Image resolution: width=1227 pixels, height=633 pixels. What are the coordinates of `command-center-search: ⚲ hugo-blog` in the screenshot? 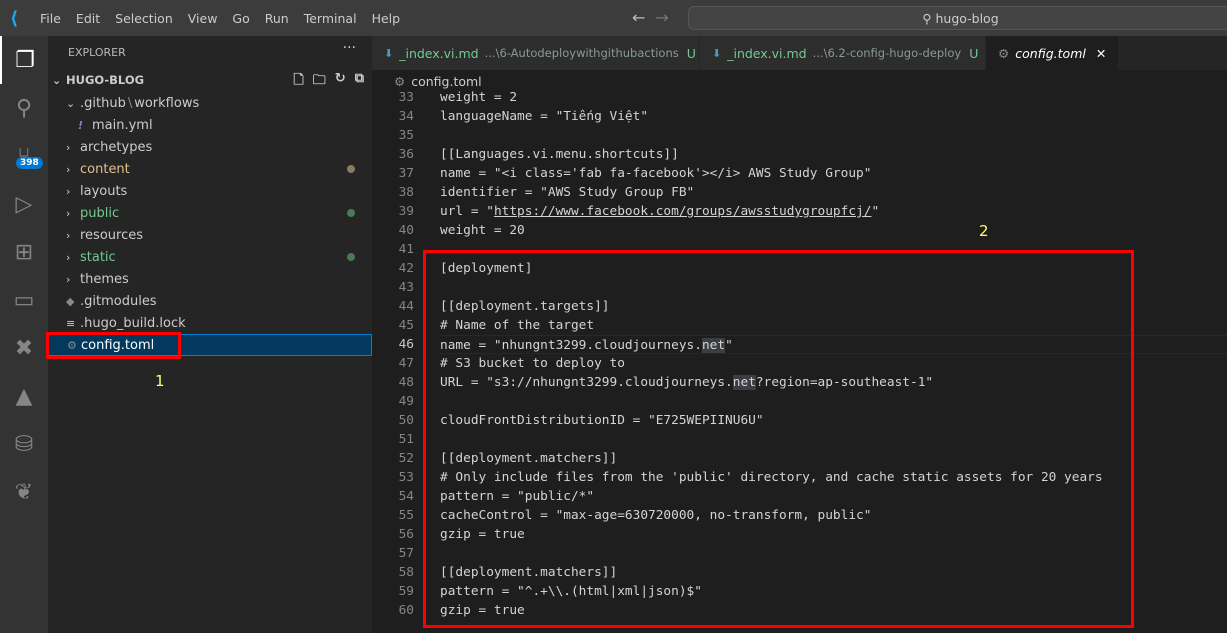 It's located at (957, 18).